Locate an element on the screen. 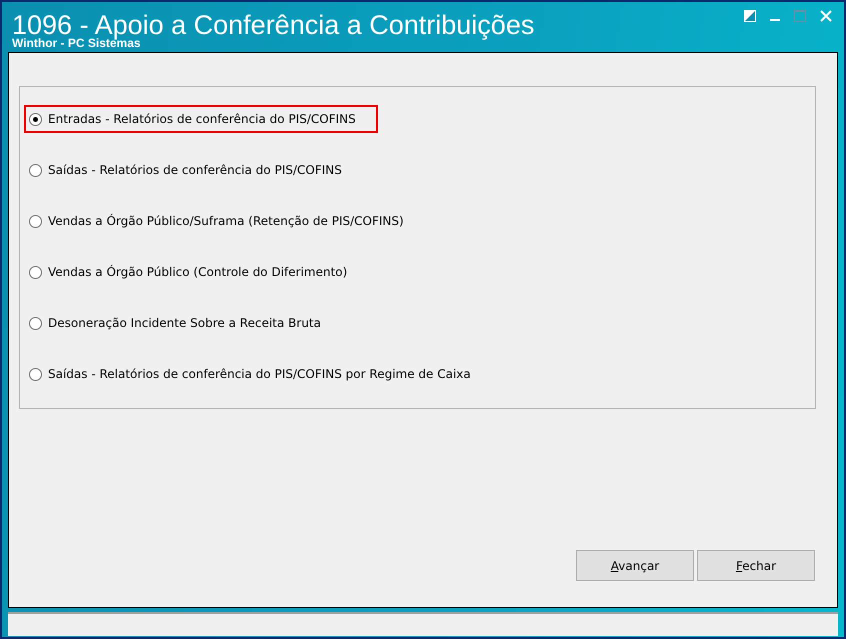 The height and width of the screenshot is (639, 846). option-label: Saídas - Relatórios de conferência do PIS/COFINS por Regime de Caixa is located at coordinates (259, 374).